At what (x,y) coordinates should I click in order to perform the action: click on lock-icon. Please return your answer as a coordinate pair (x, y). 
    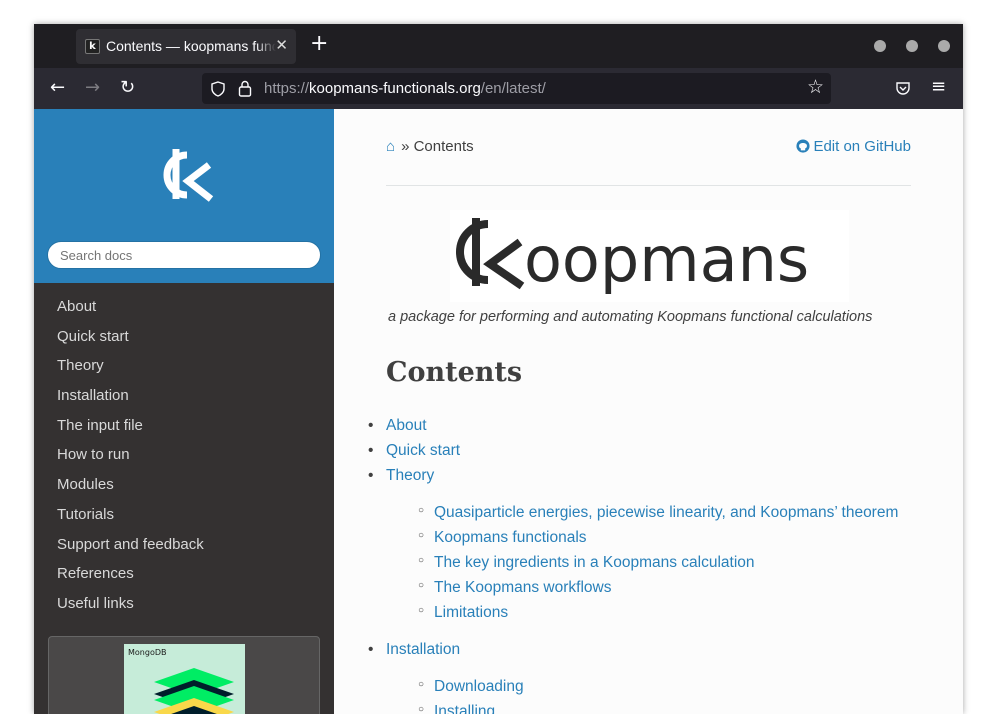
    Looking at the image, I should click on (245, 88).